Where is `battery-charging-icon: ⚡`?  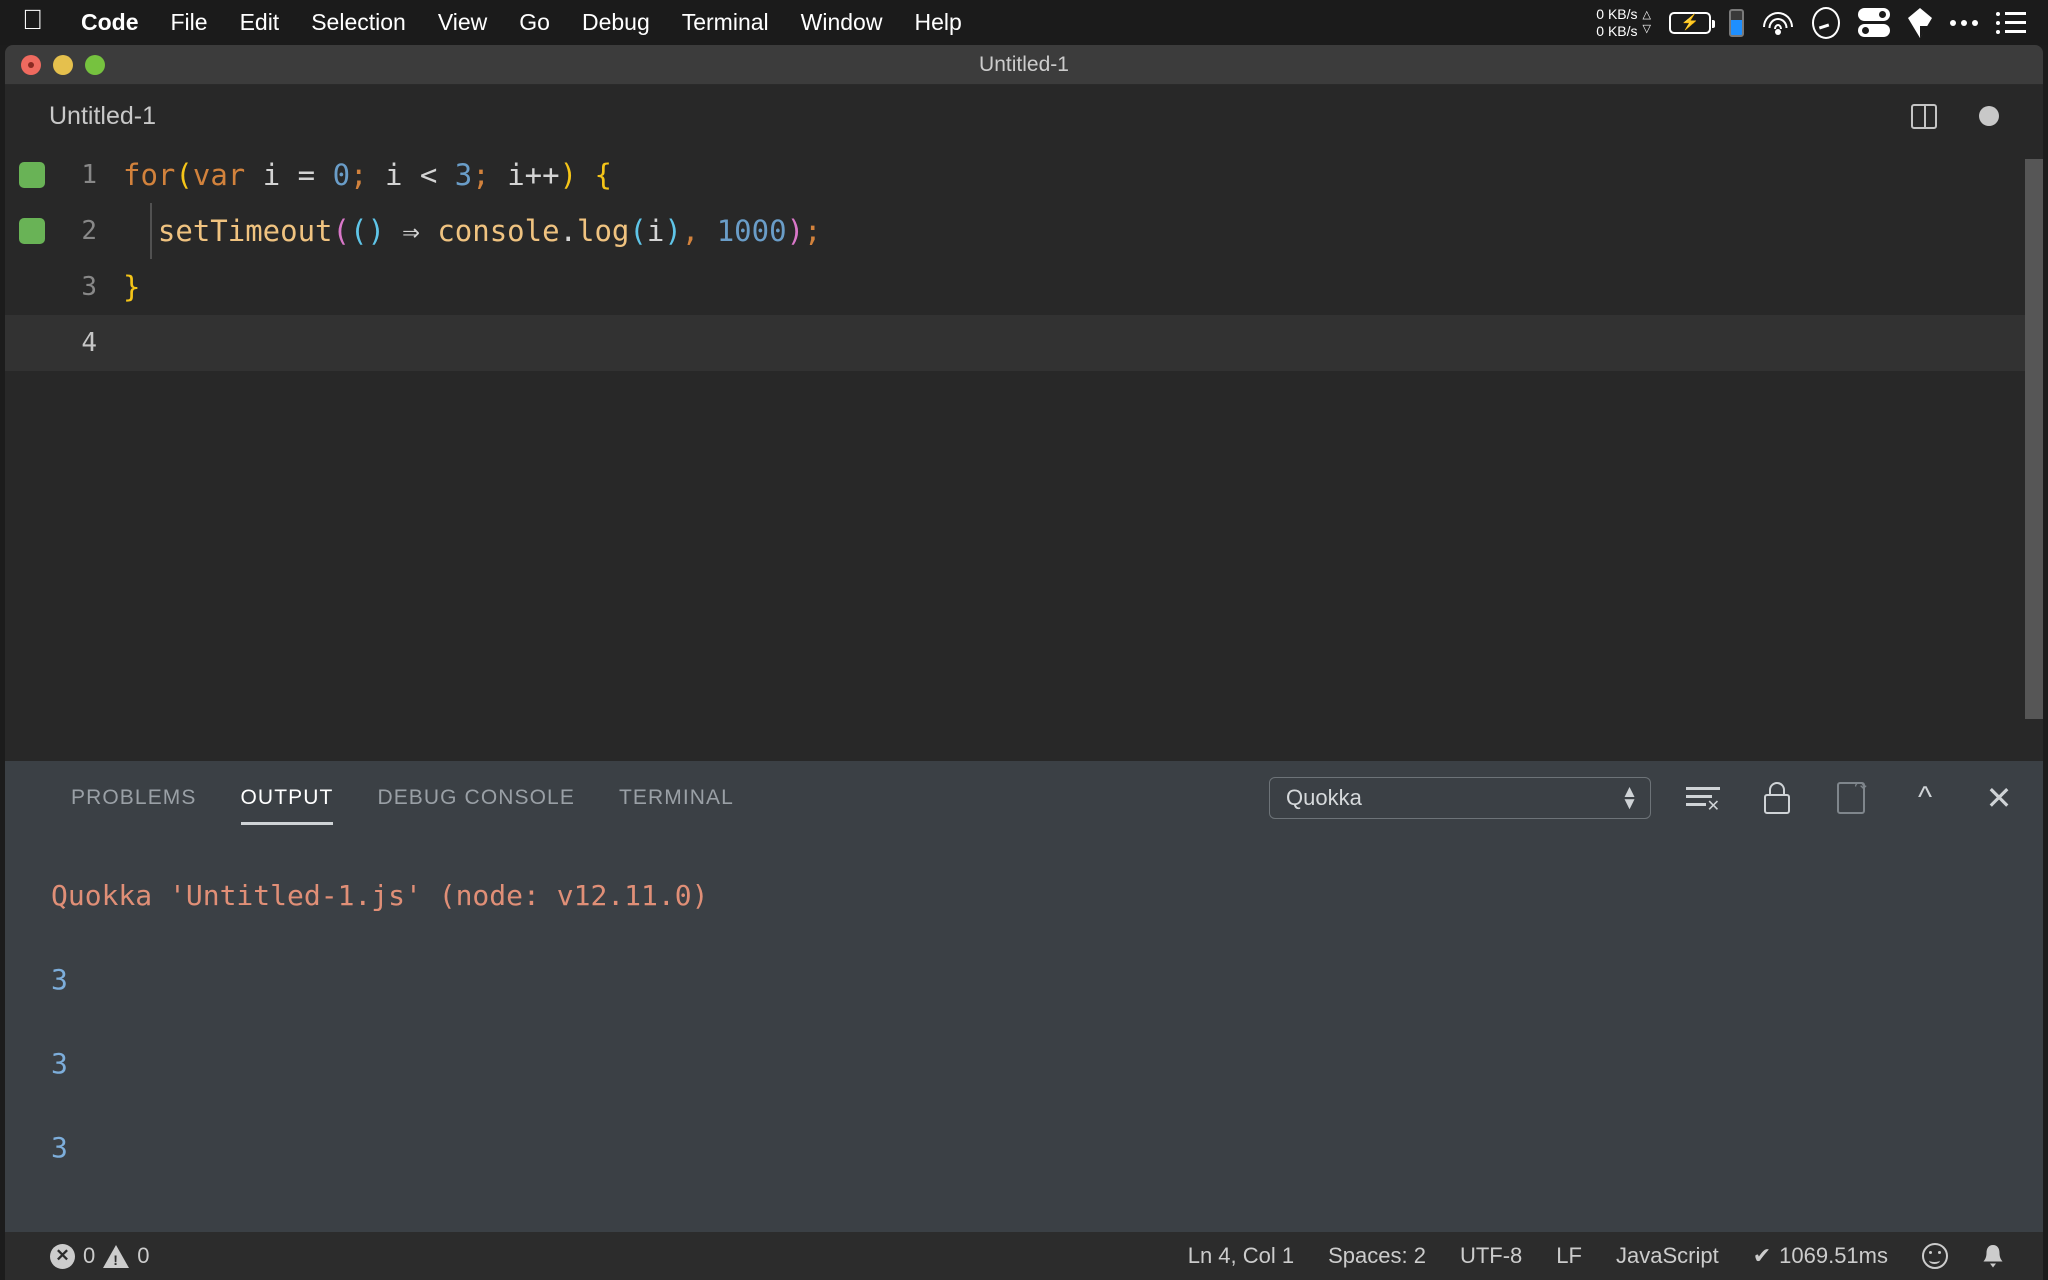
battery-charging-icon: ⚡ is located at coordinates (1692, 22).